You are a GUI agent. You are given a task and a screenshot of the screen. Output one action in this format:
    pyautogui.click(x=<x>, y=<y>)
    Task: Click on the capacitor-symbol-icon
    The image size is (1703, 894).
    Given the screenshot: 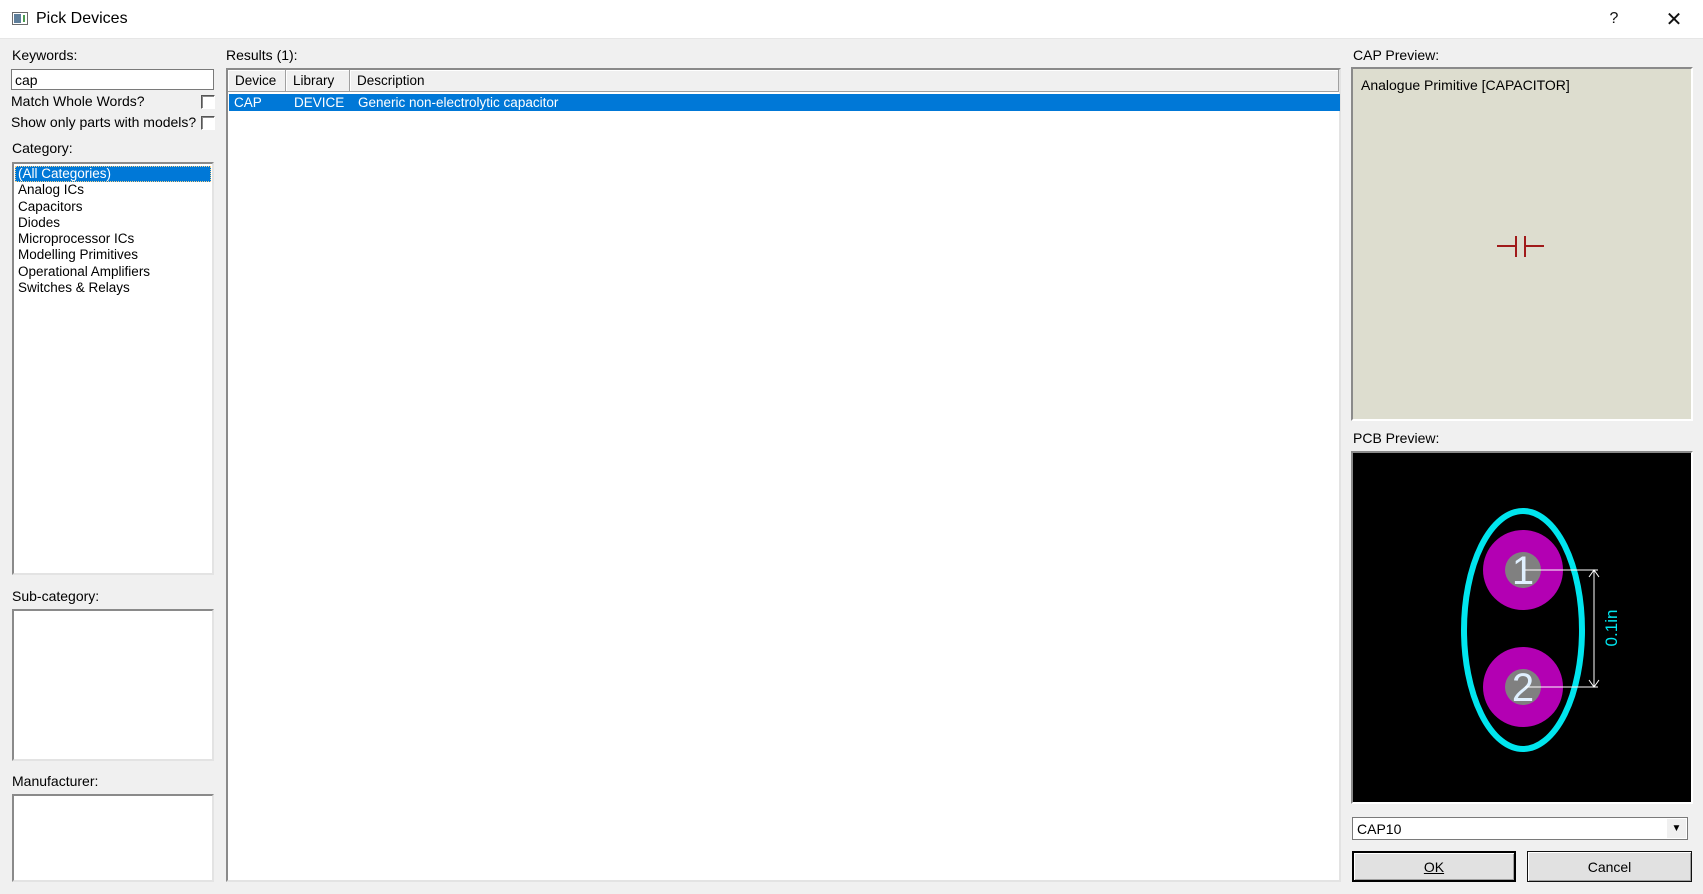 What is the action you would take?
    pyautogui.click(x=1520, y=246)
    